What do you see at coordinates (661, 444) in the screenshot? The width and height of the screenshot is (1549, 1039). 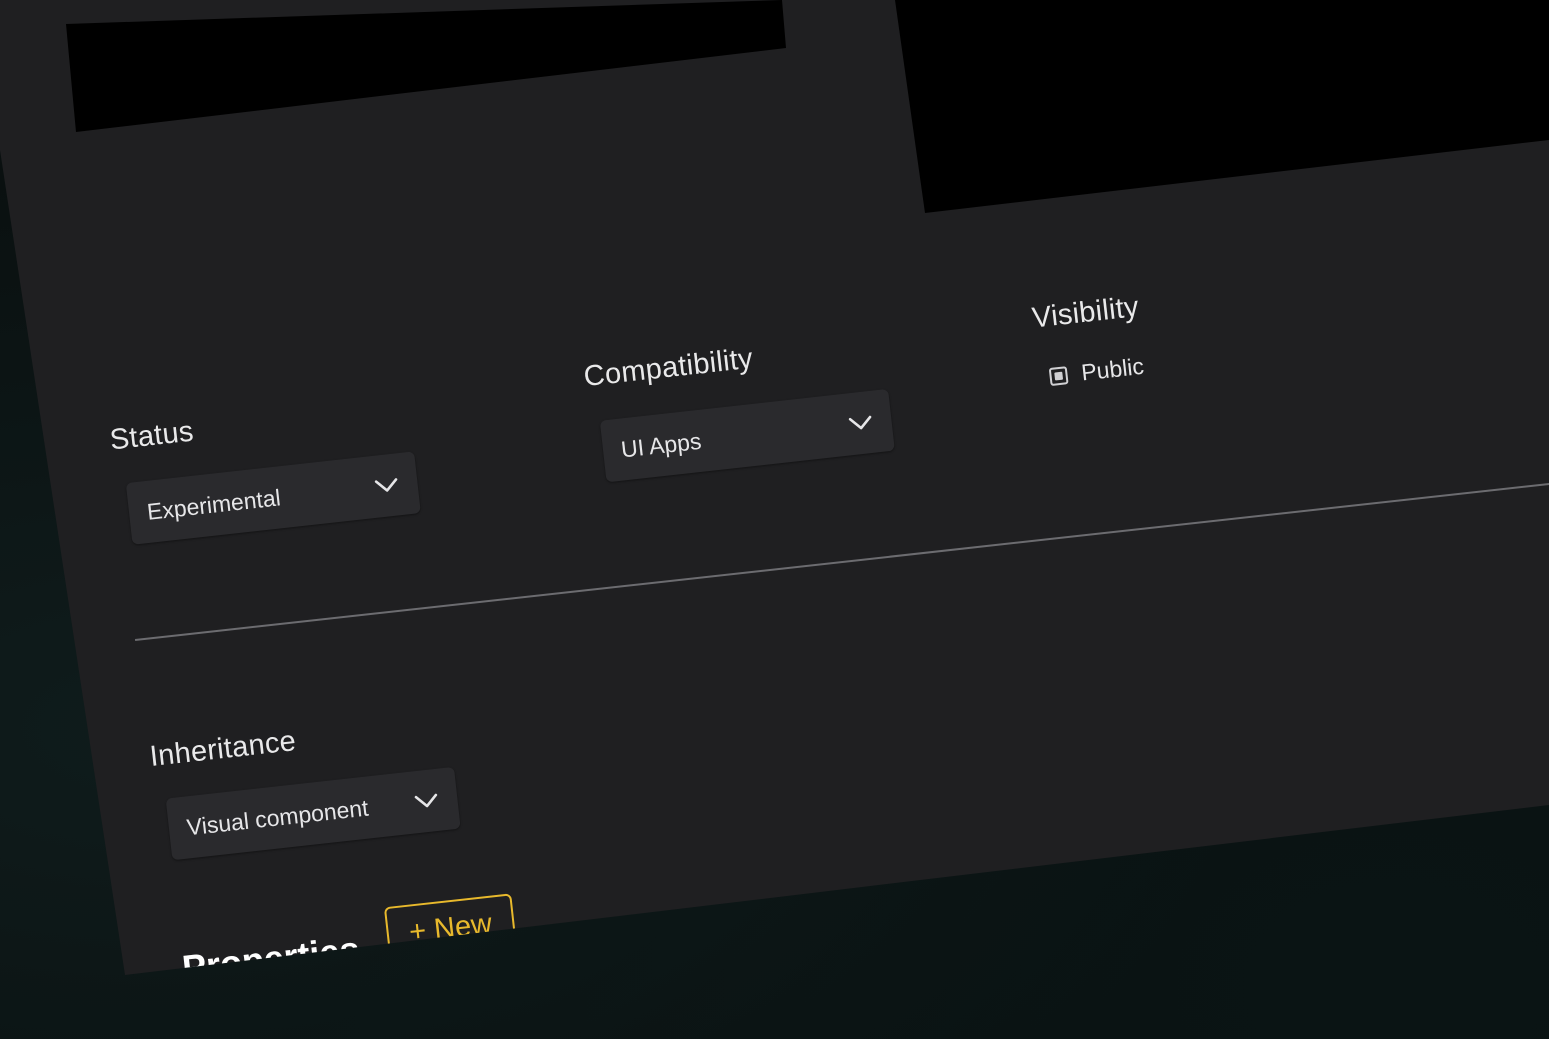 I see `compatibility-select-value: UI Apps` at bounding box center [661, 444].